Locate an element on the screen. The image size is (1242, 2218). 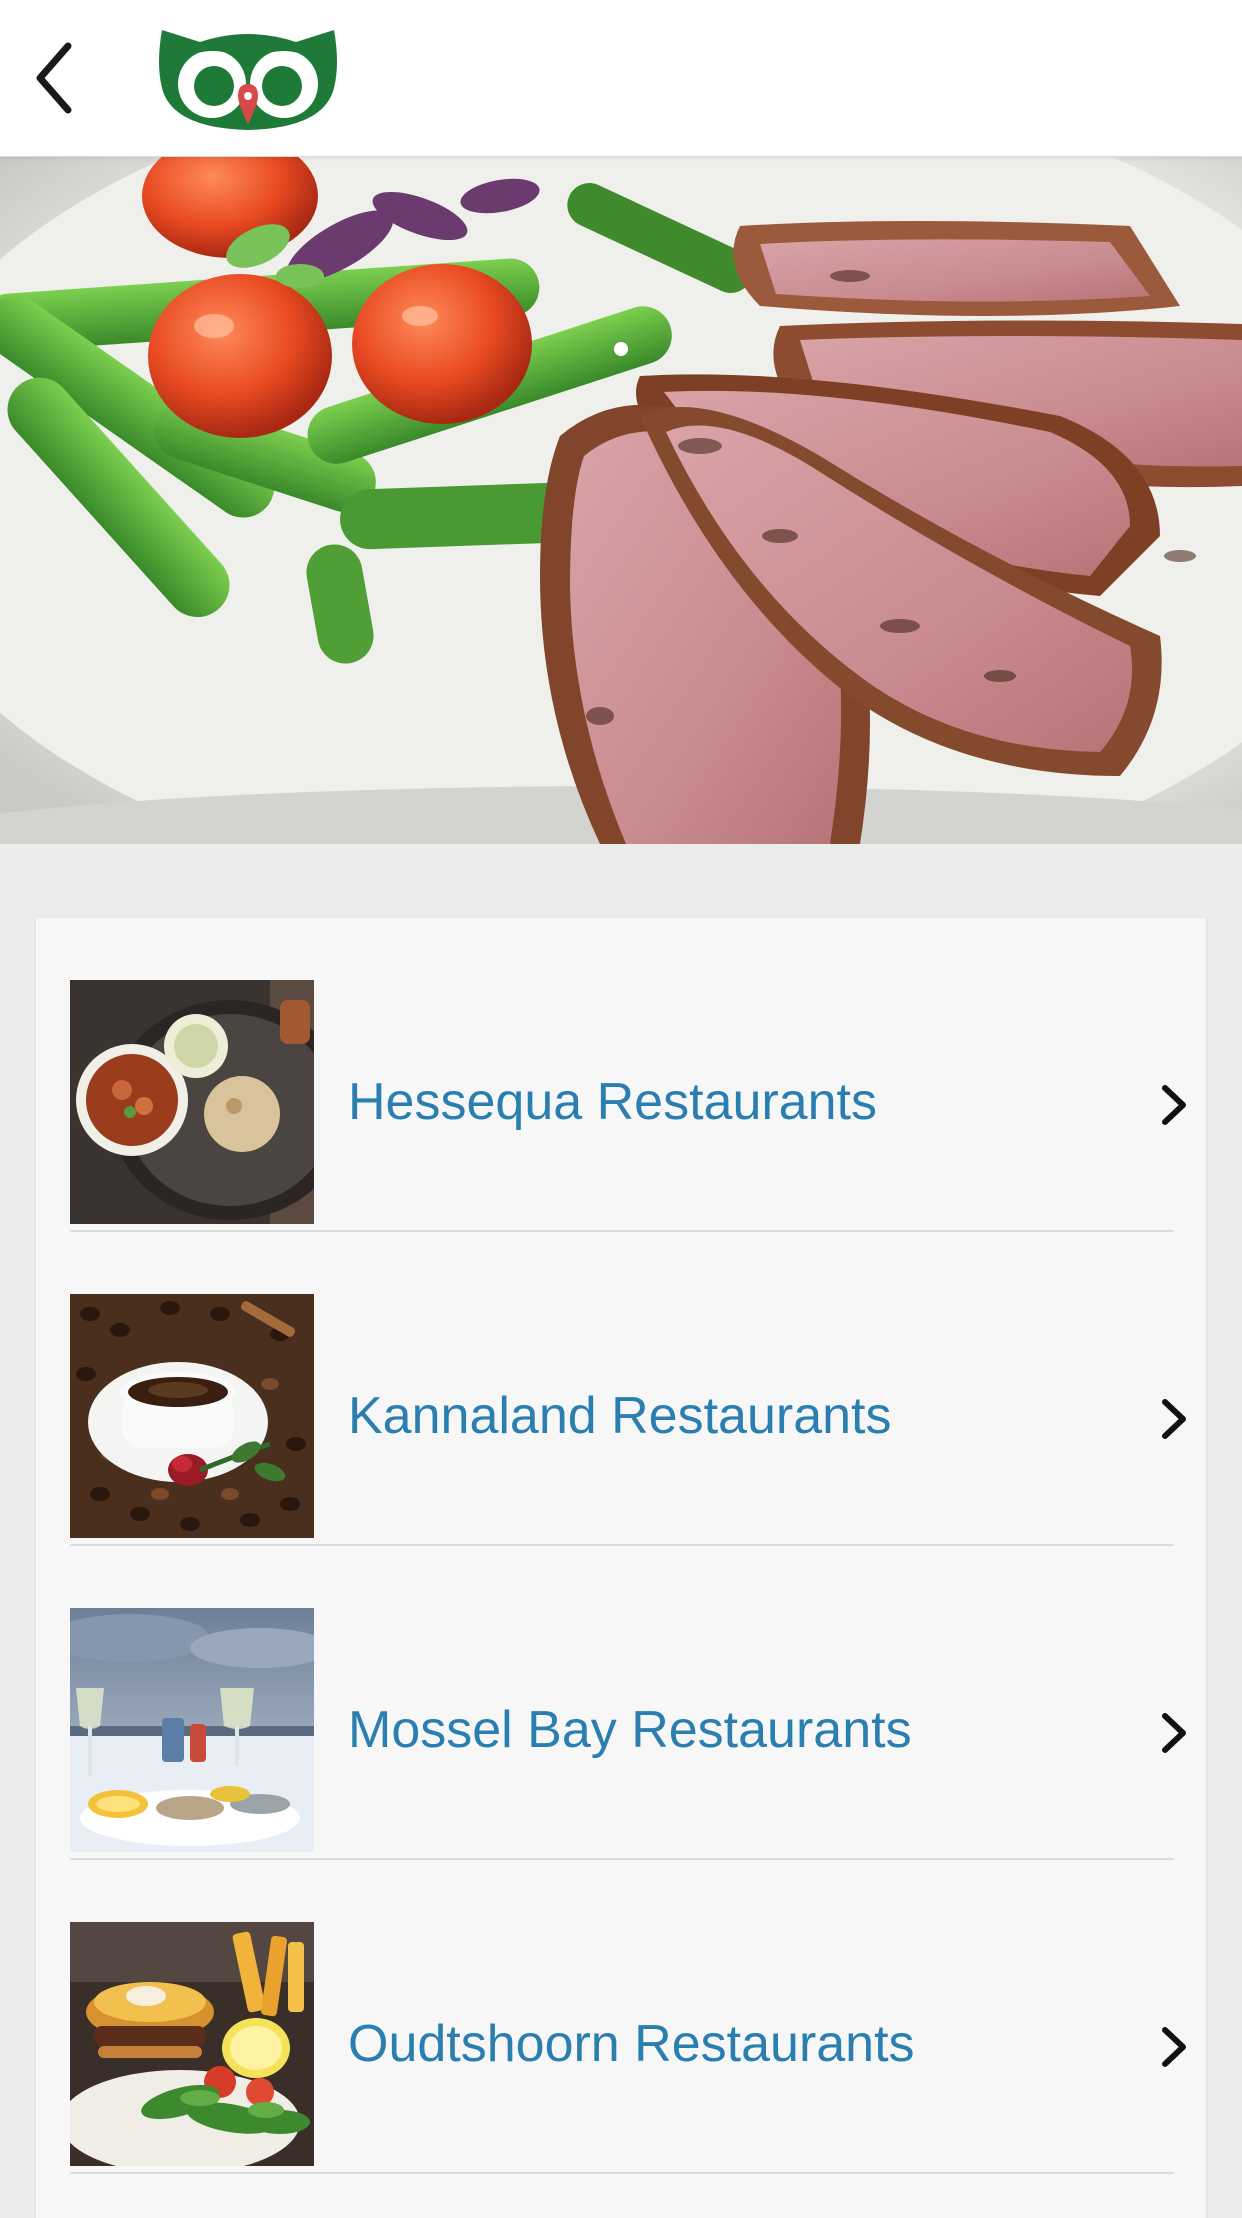
list-item: Oudtshoorn Restaurants is located at coordinates (628, 2017).